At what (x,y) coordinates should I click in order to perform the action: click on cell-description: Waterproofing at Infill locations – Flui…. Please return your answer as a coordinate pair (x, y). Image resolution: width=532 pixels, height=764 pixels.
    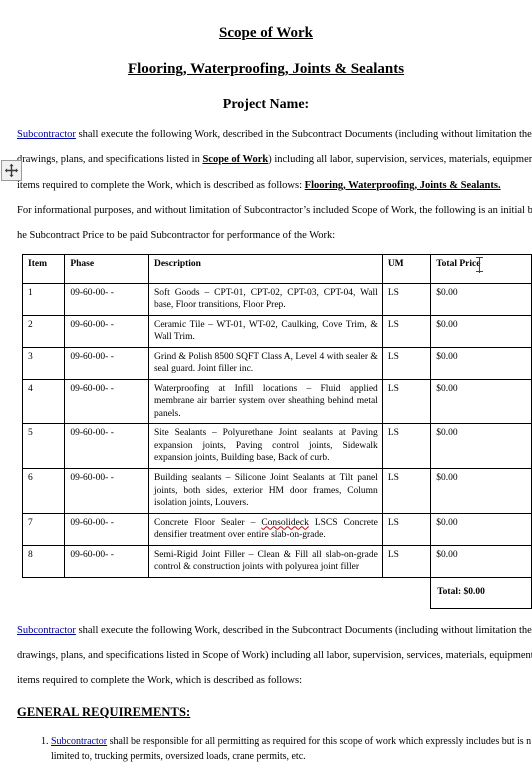
    Looking at the image, I should click on (265, 401).